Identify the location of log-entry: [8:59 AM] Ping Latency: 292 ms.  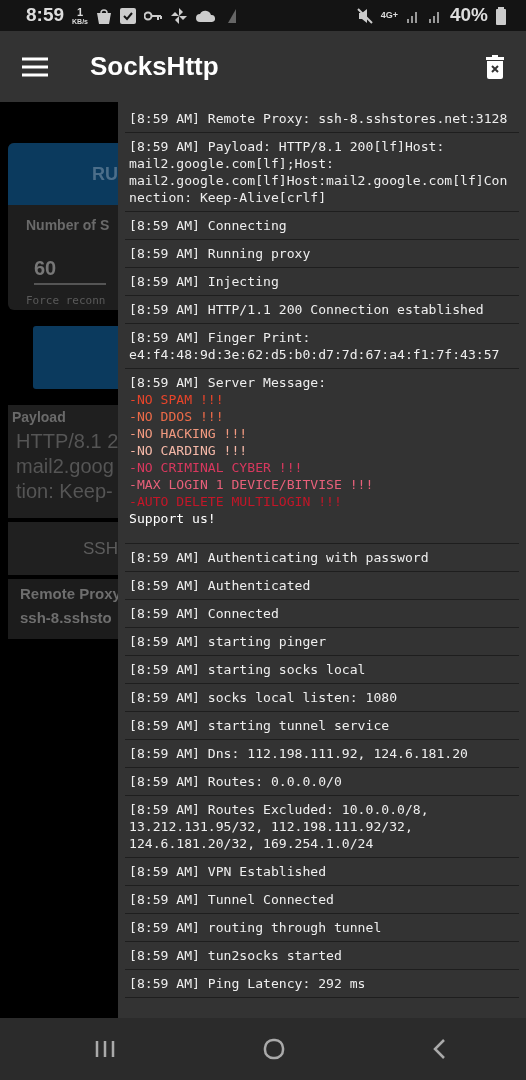
(322, 984).